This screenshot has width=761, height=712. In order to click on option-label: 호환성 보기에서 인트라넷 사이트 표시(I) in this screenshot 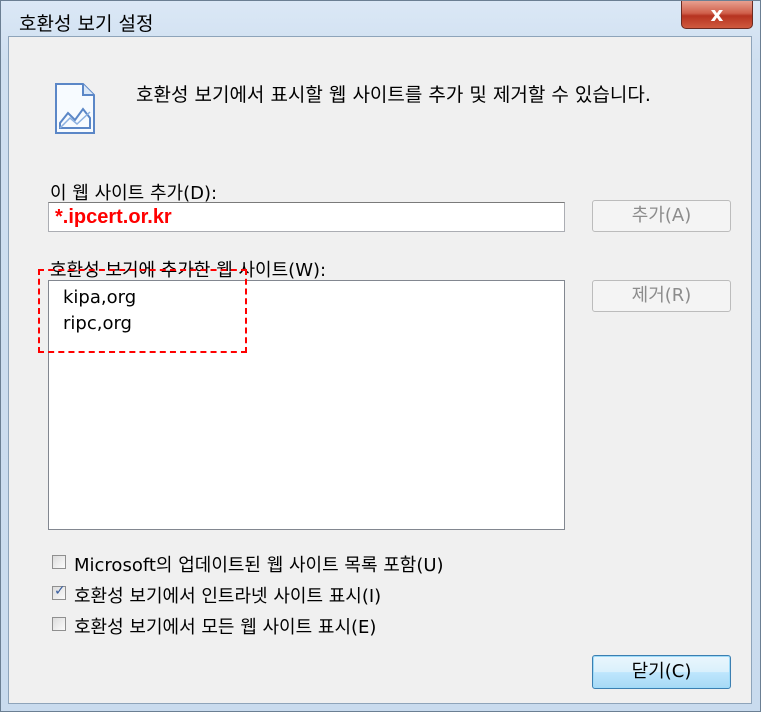, I will do `click(228, 596)`.